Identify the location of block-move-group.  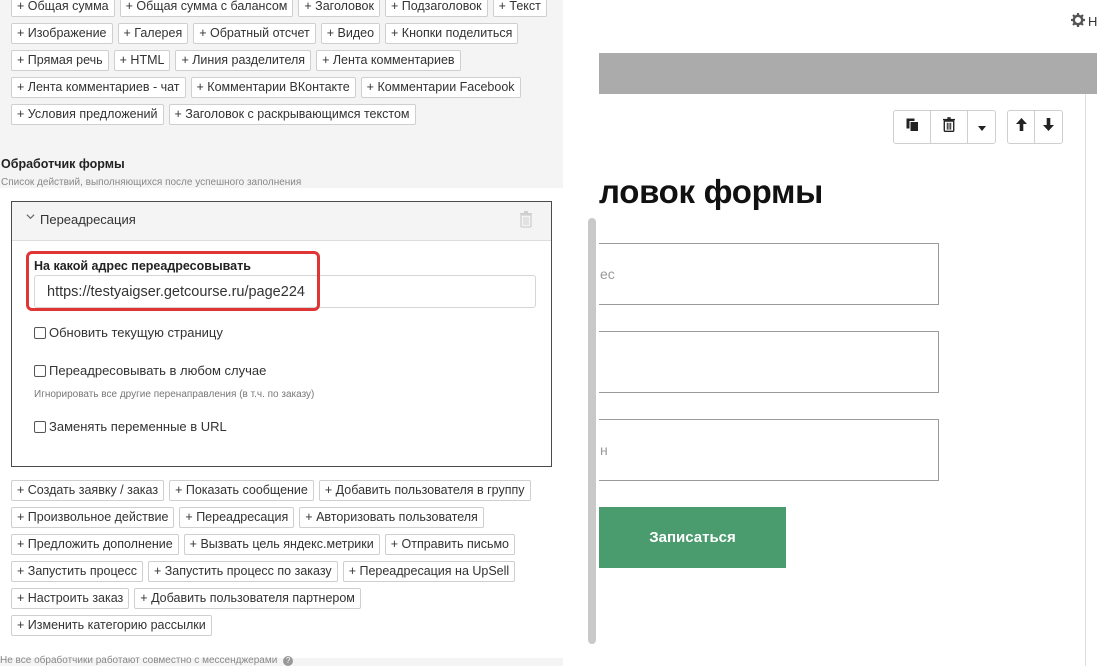
(1035, 127).